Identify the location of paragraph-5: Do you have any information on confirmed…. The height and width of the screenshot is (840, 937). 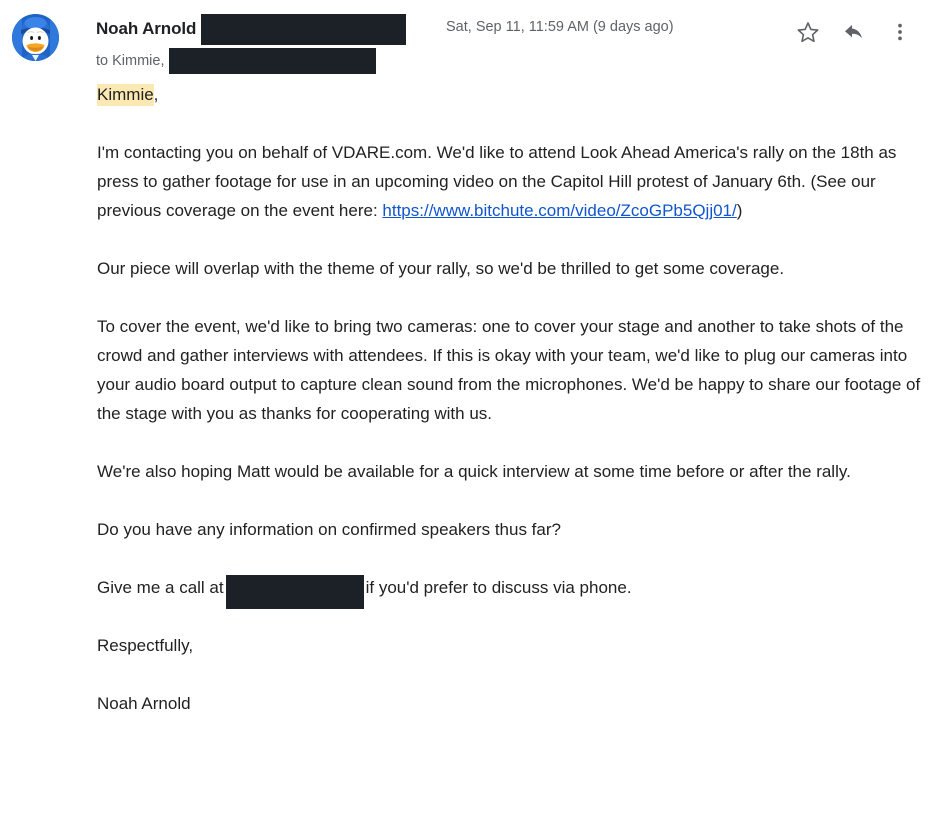
(329, 529).